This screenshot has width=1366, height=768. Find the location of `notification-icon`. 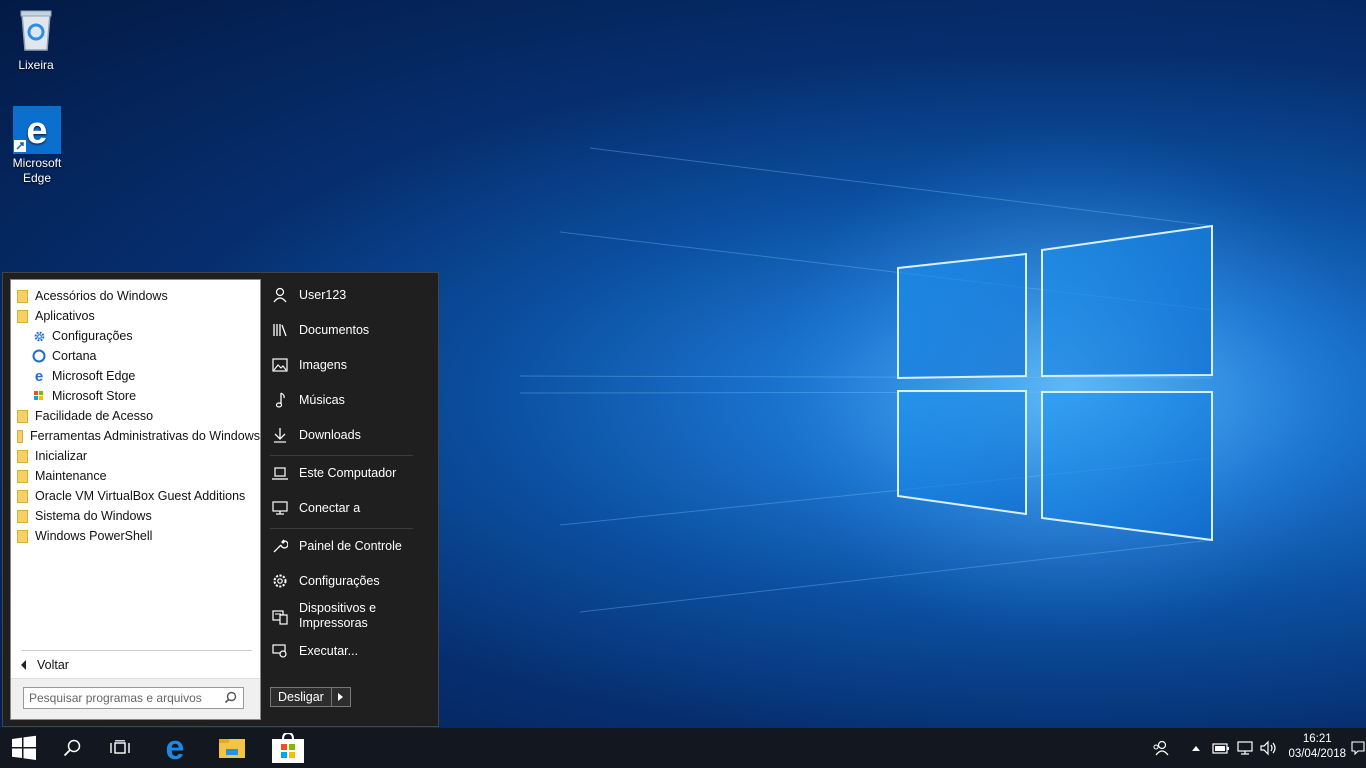

notification-icon is located at coordinates (1358, 748).